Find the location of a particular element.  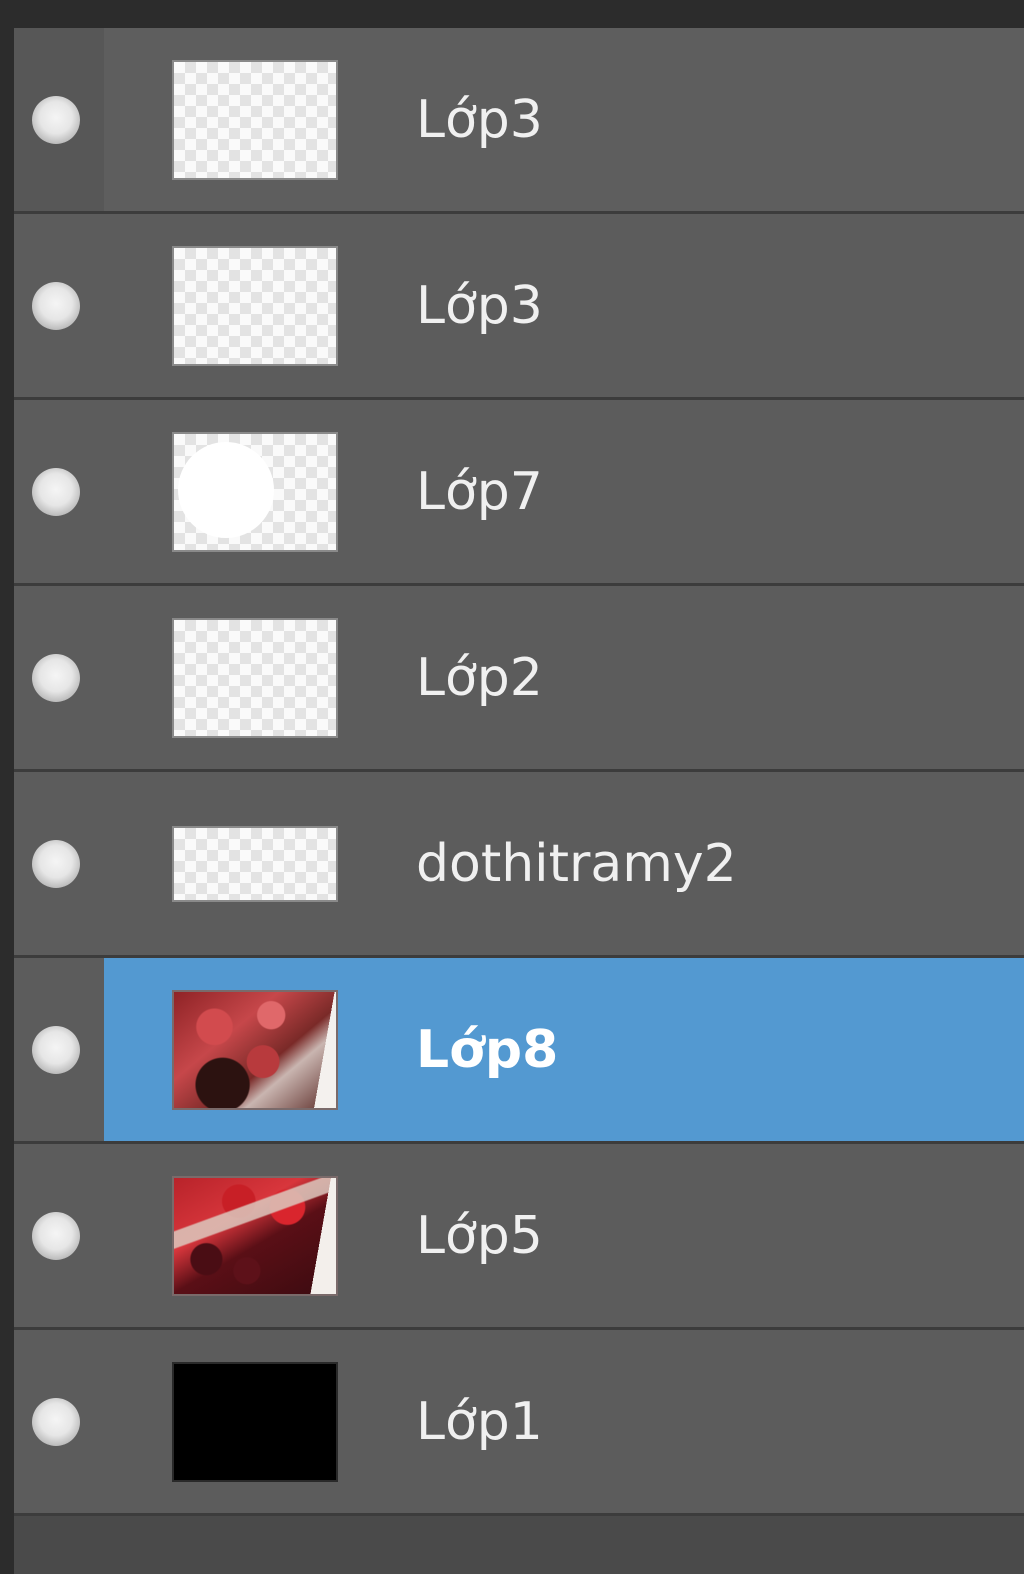

layer-name: Lớp2 is located at coordinates (479, 677).